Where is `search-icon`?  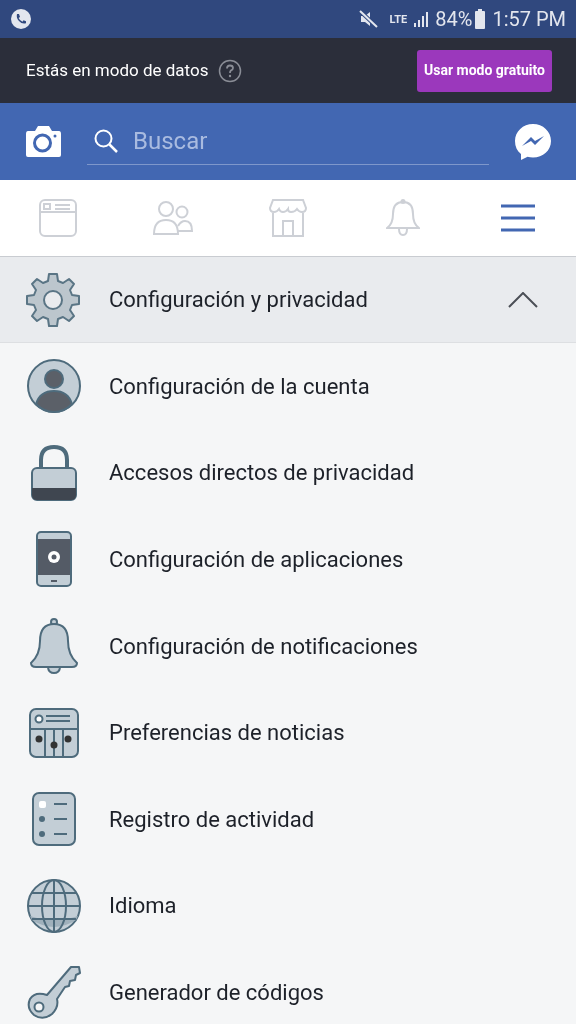 search-icon is located at coordinates (106, 141).